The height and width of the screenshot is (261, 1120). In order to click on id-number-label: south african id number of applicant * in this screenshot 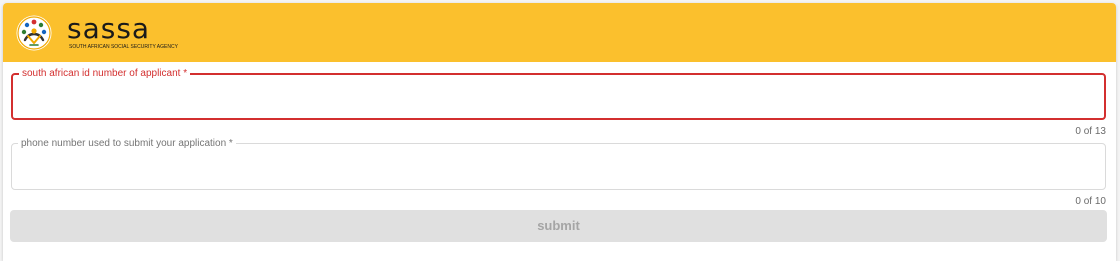, I will do `click(105, 74)`.